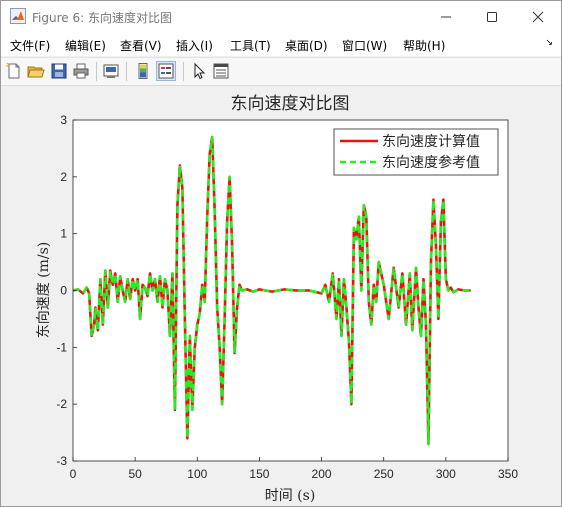  Describe the element at coordinates (30, 45) in the screenshot. I see `menu-file: 文件(F)` at that location.